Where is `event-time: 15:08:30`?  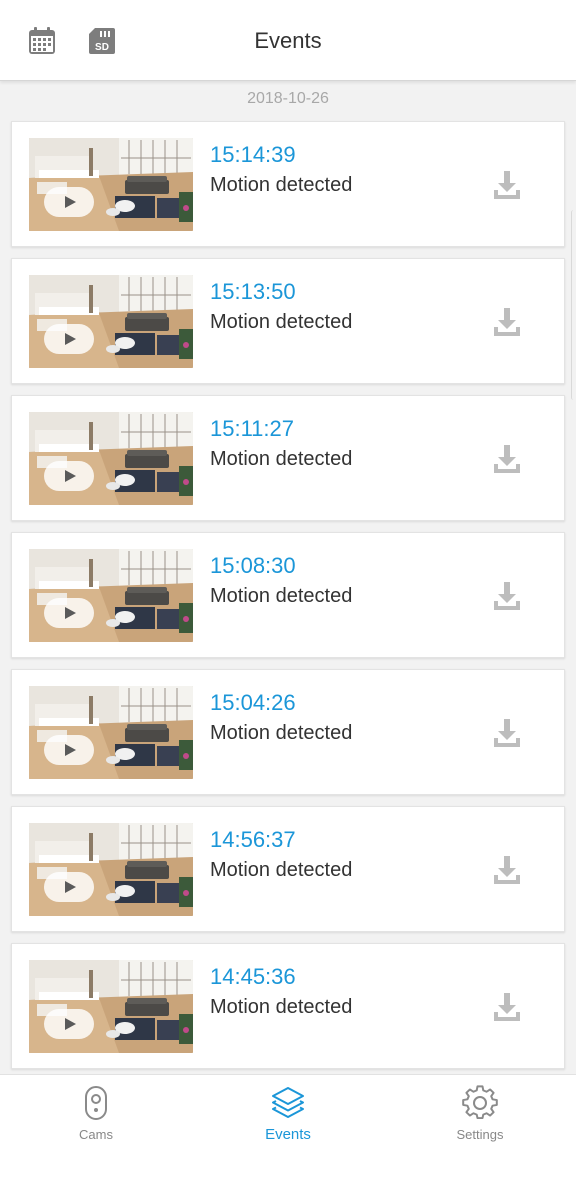
event-time: 15:08:30 is located at coordinates (253, 565).